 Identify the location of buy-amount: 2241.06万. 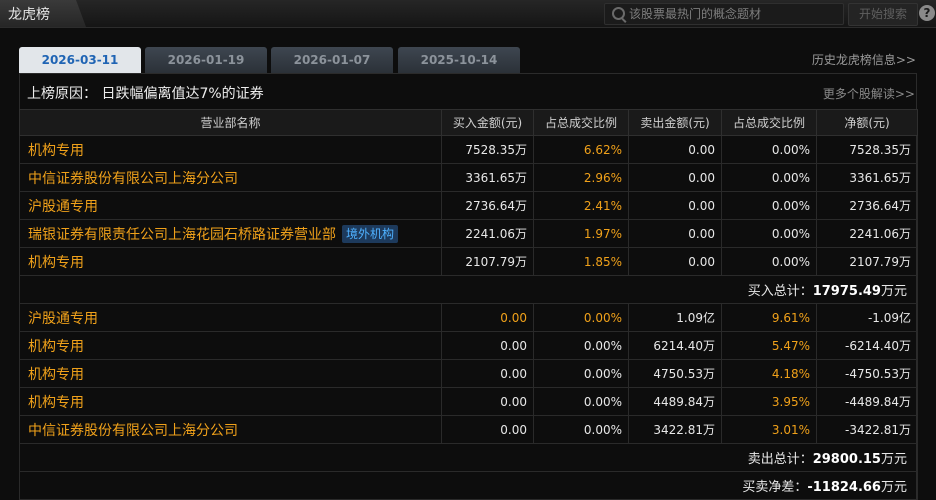
(487, 233).